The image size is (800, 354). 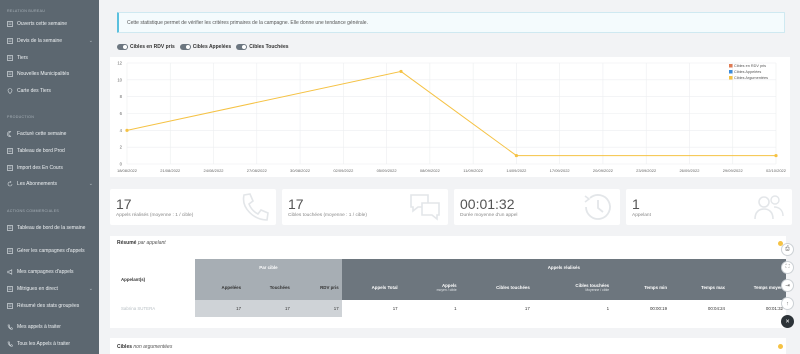 What do you see at coordinates (10, 91) in the screenshot?
I see `map-icon` at bounding box center [10, 91].